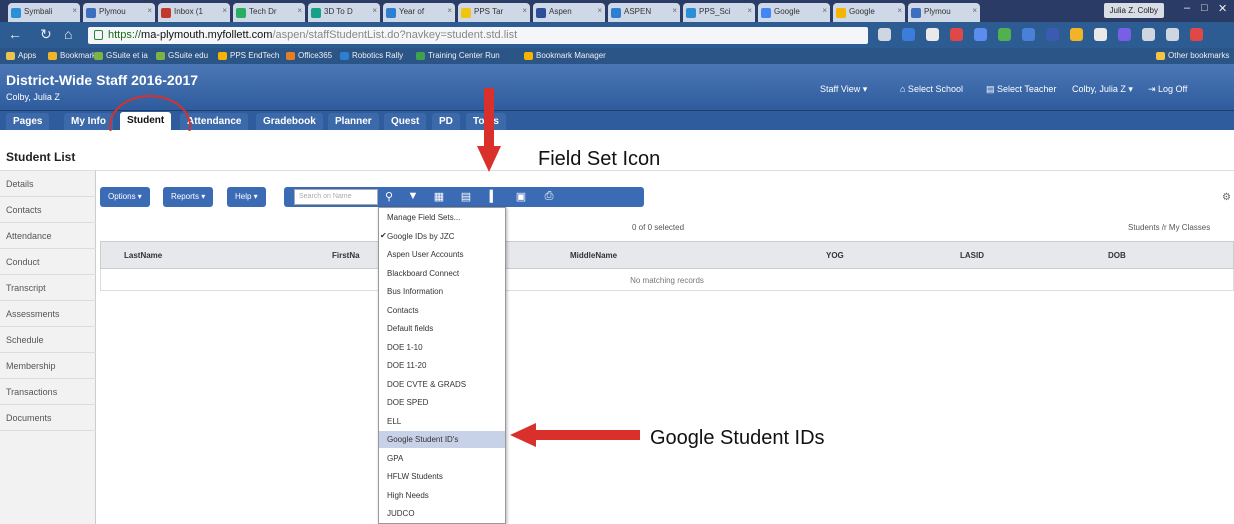  Describe the element at coordinates (884, 34) in the screenshot. I see `bookmark-star-icon` at that location.